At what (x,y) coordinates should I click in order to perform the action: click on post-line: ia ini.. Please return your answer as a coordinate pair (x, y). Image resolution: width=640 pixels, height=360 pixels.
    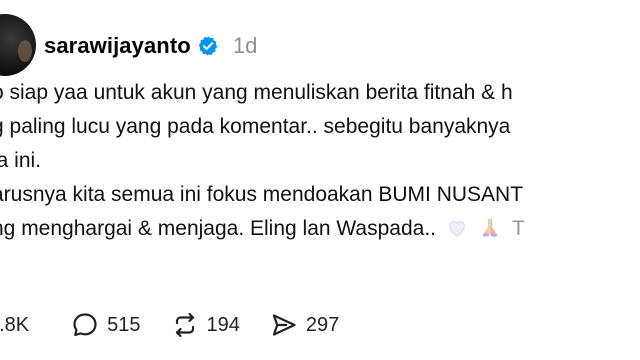
    Looking at the image, I should click on (21, 160).